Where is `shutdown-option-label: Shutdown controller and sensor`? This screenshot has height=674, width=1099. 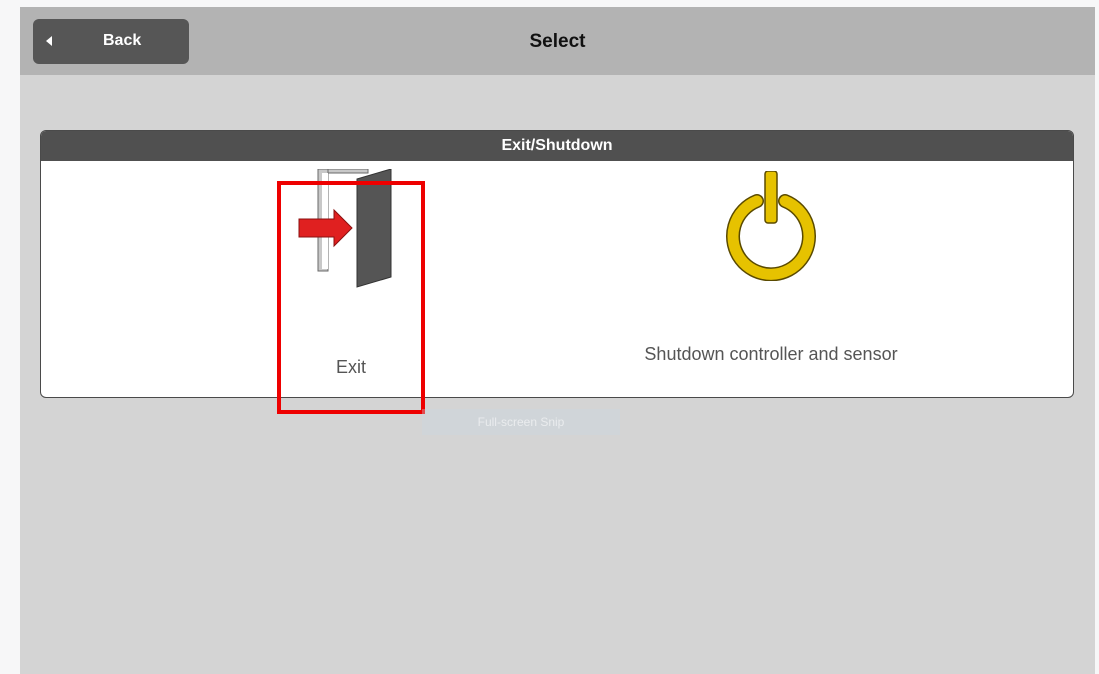
shutdown-option-label: Shutdown controller and sensor is located at coordinates (771, 354).